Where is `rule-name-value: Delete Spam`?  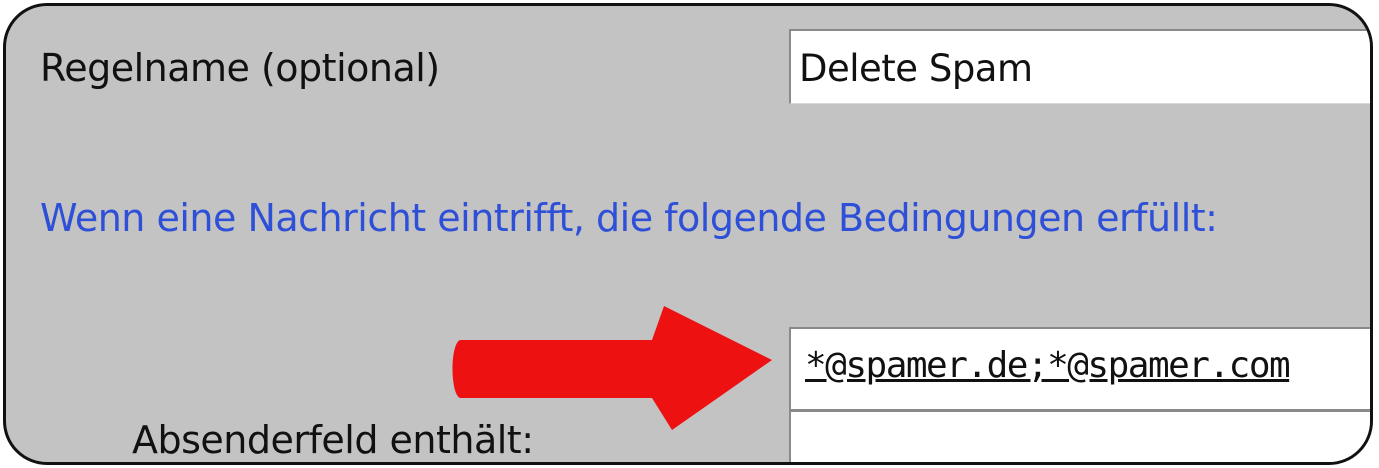
rule-name-value: Delete Spam is located at coordinates (916, 68).